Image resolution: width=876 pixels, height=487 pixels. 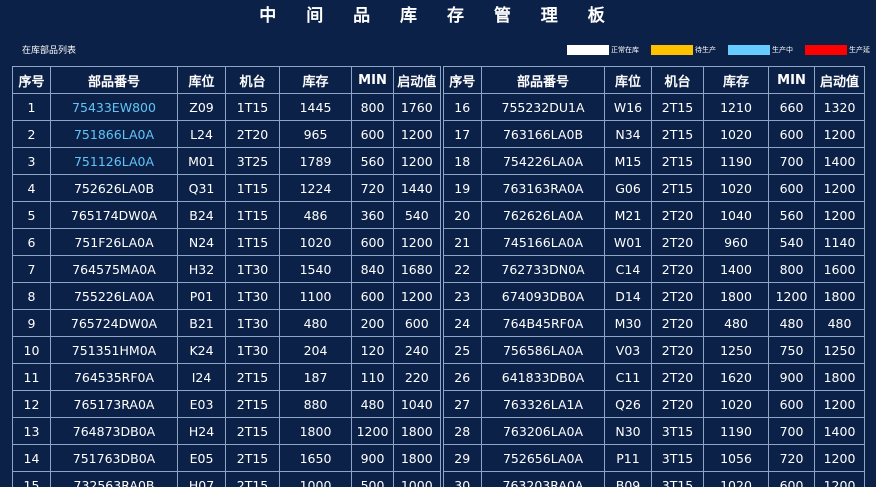 What do you see at coordinates (543, 161) in the screenshot?
I see `cell-right-part-number: 754226LA0A` at bounding box center [543, 161].